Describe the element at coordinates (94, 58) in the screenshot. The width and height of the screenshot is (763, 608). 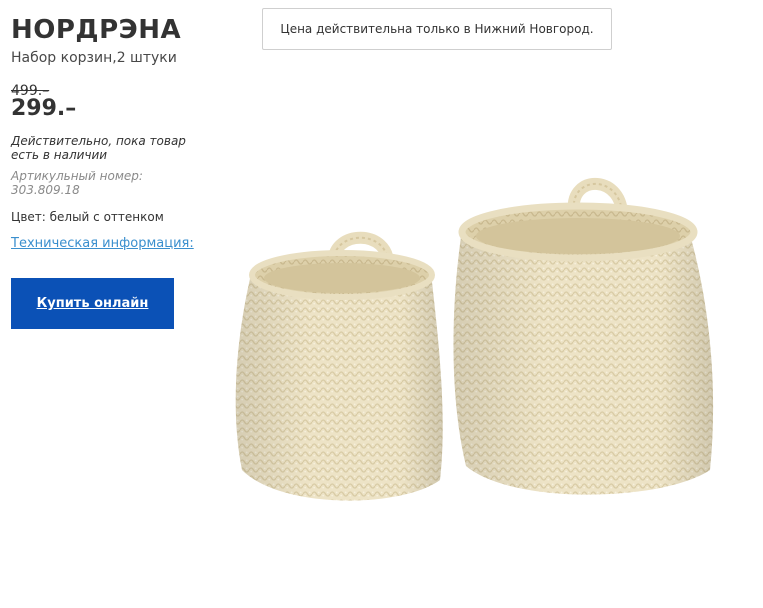
I see `product-description: Набор корзин,2 штуки` at that location.